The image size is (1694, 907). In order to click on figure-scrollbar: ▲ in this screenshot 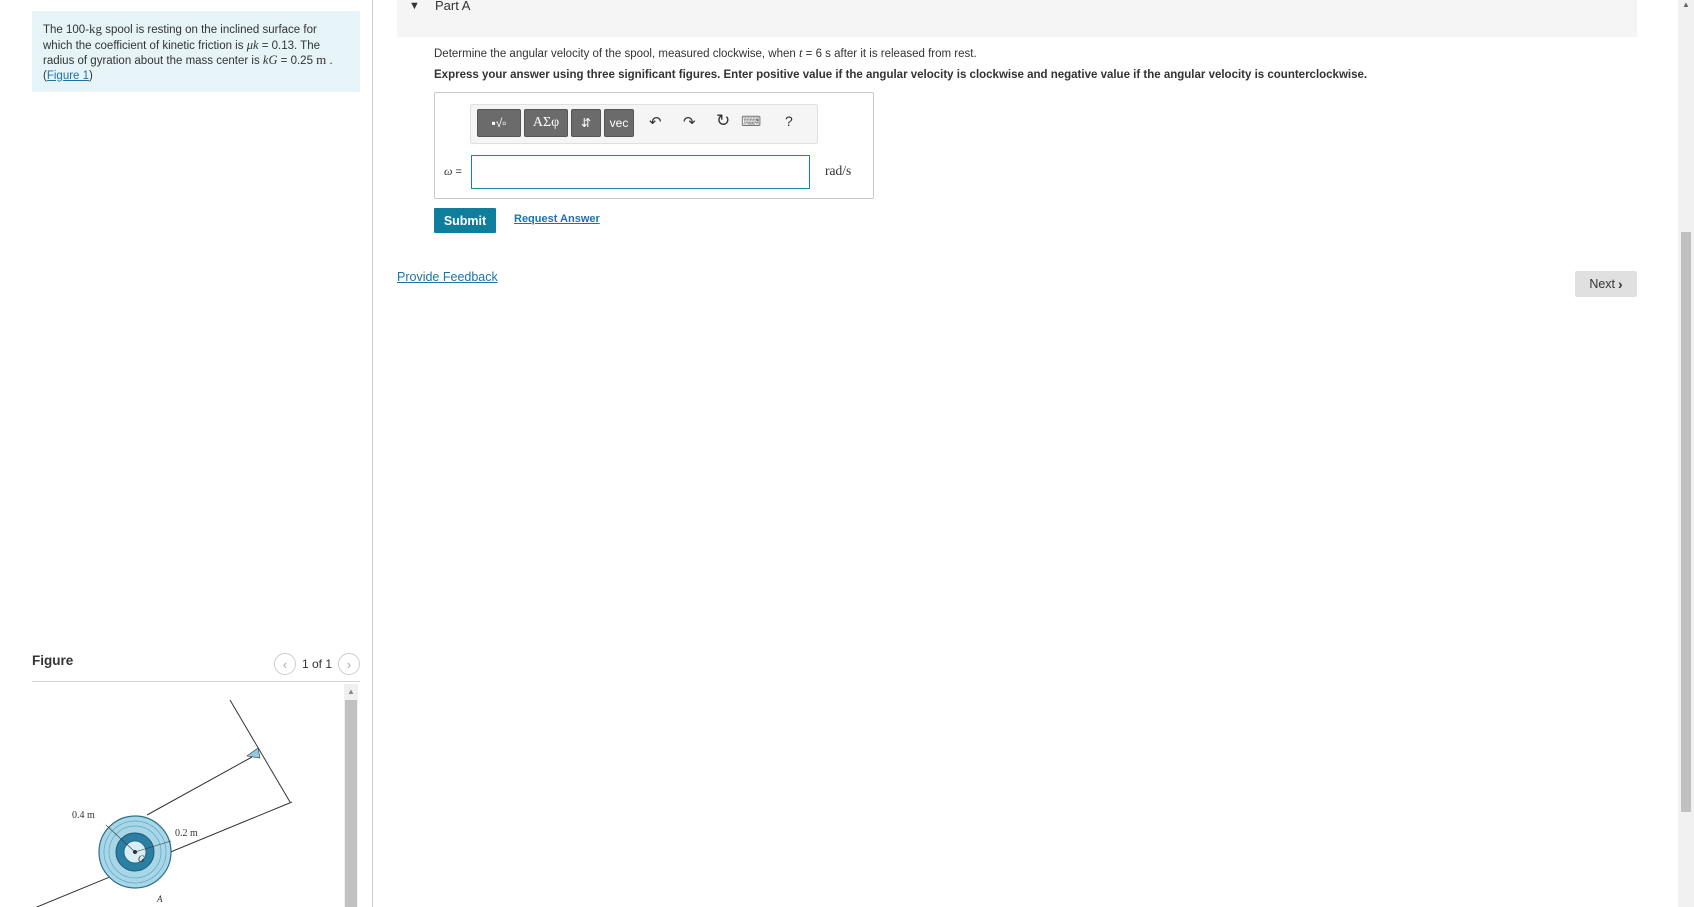, I will do `click(351, 795)`.